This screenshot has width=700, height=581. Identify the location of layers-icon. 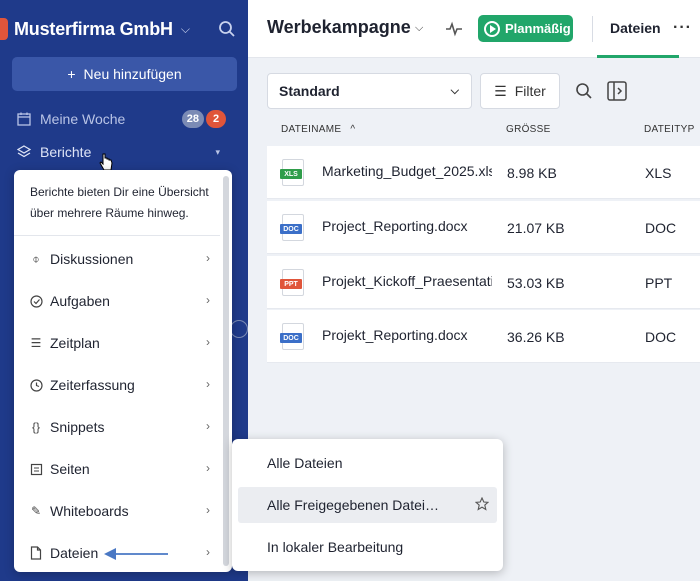
(24, 152).